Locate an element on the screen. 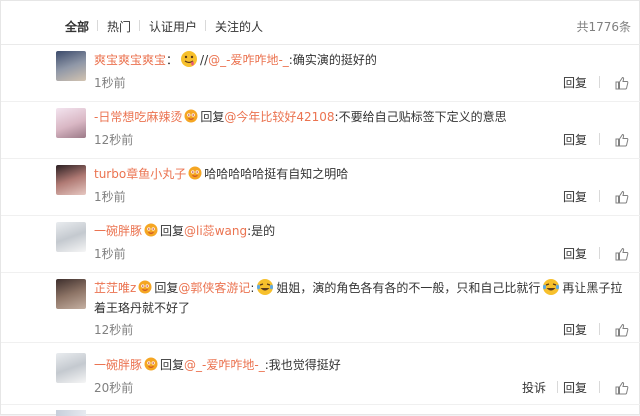 This screenshot has width=640, height=416. comment-content: :我也觉得挺好 is located at coordinates (302, 365).